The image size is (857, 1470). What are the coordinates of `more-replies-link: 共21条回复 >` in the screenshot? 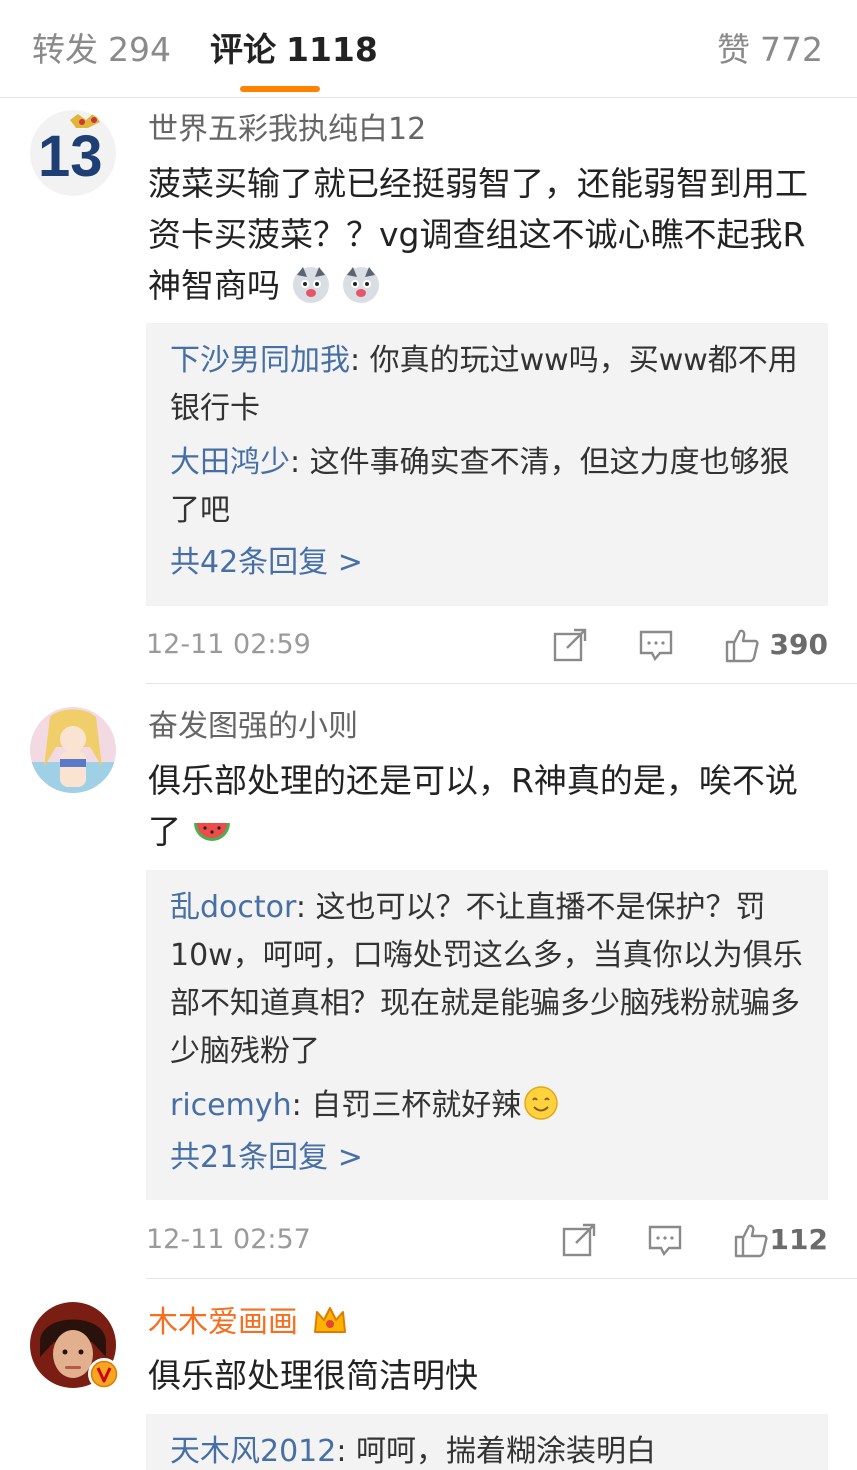 It's located at (487, 1158).